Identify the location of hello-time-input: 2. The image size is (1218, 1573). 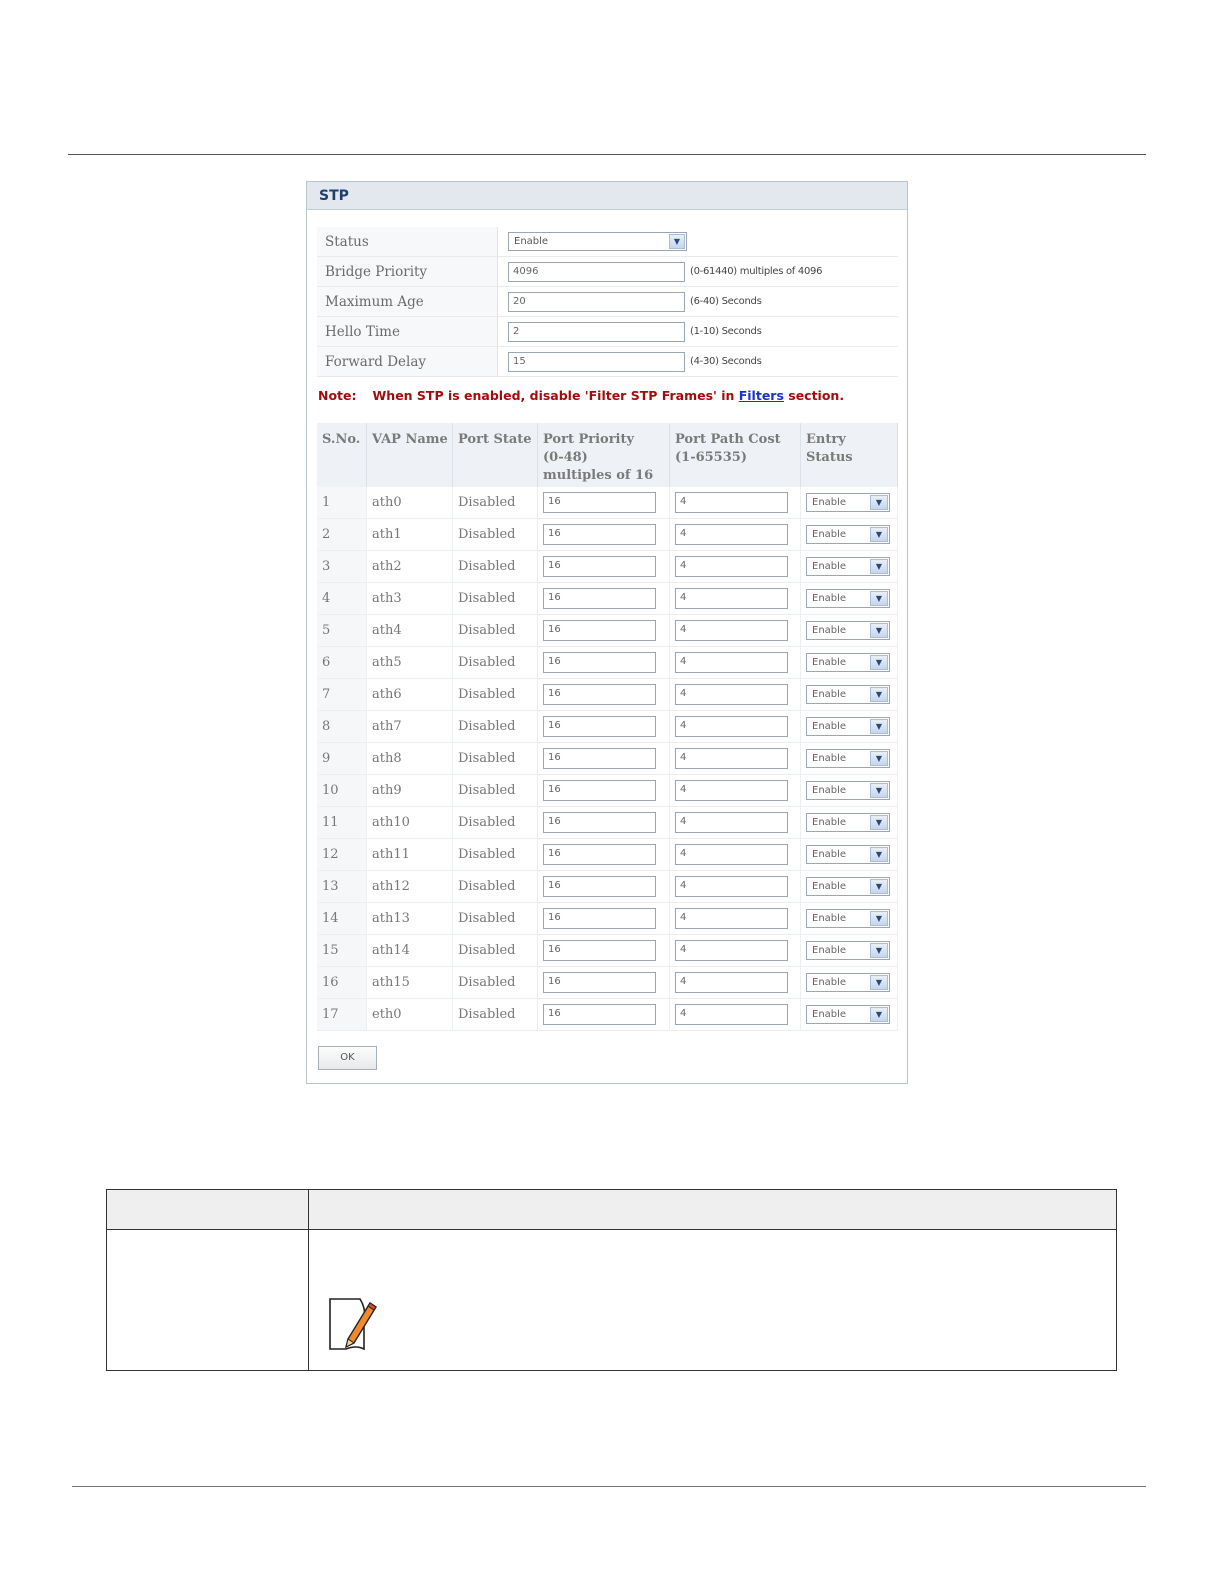
(596, 331).